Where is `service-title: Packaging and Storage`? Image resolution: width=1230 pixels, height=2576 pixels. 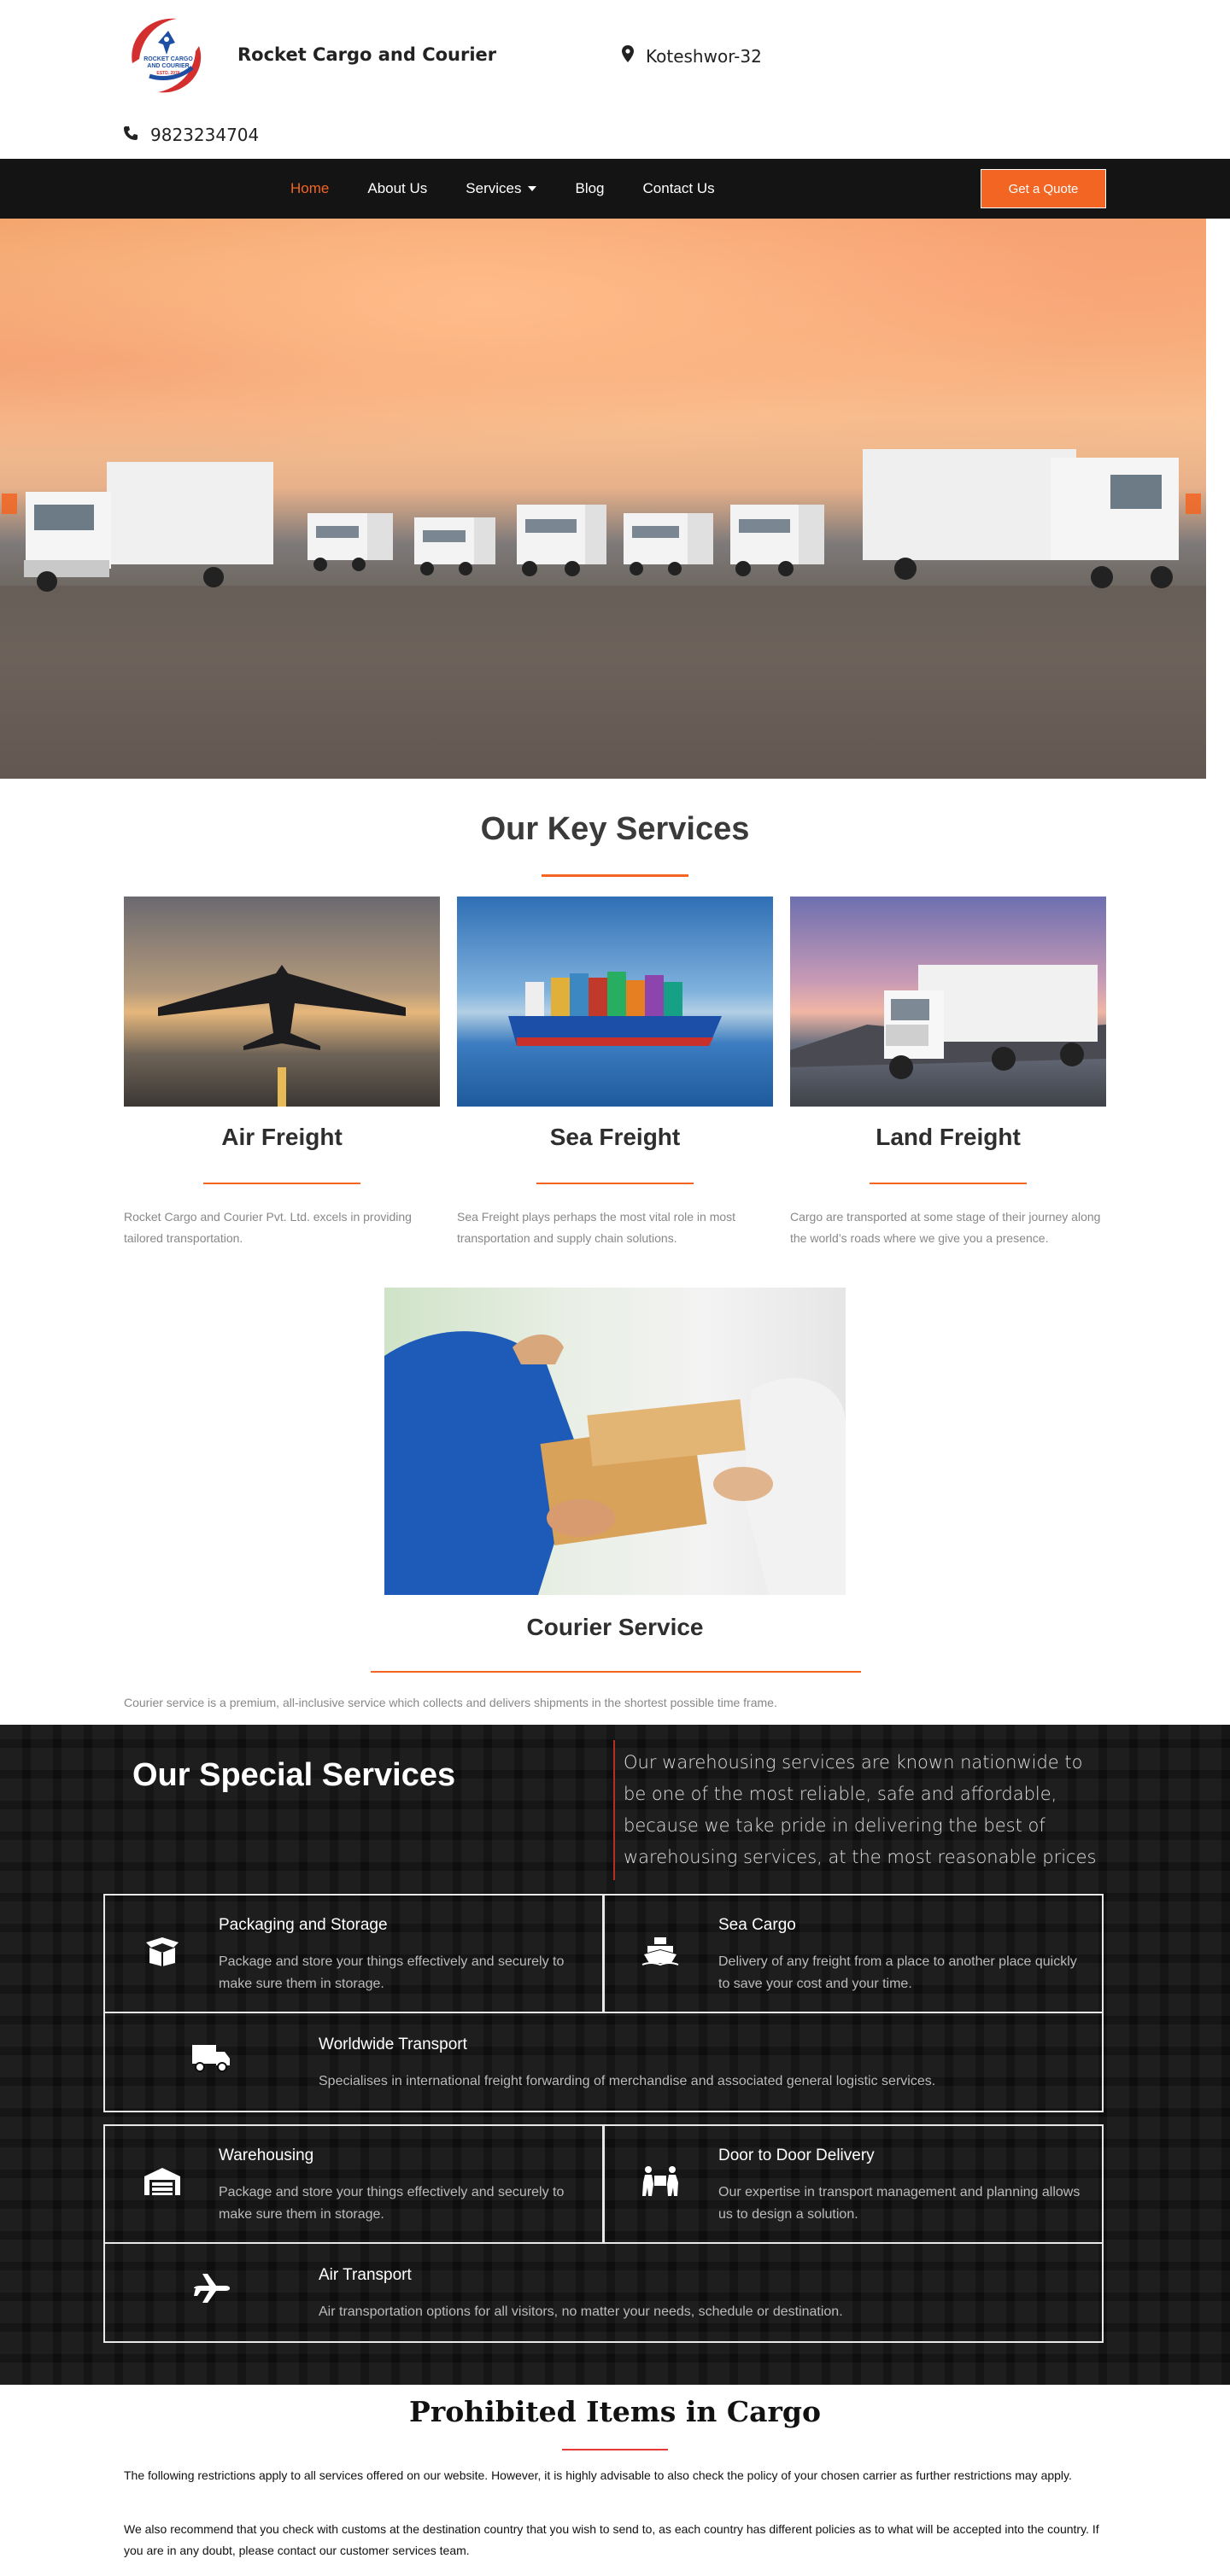
service-title: Packaging and Storage is located at coordinates (303, 1925).